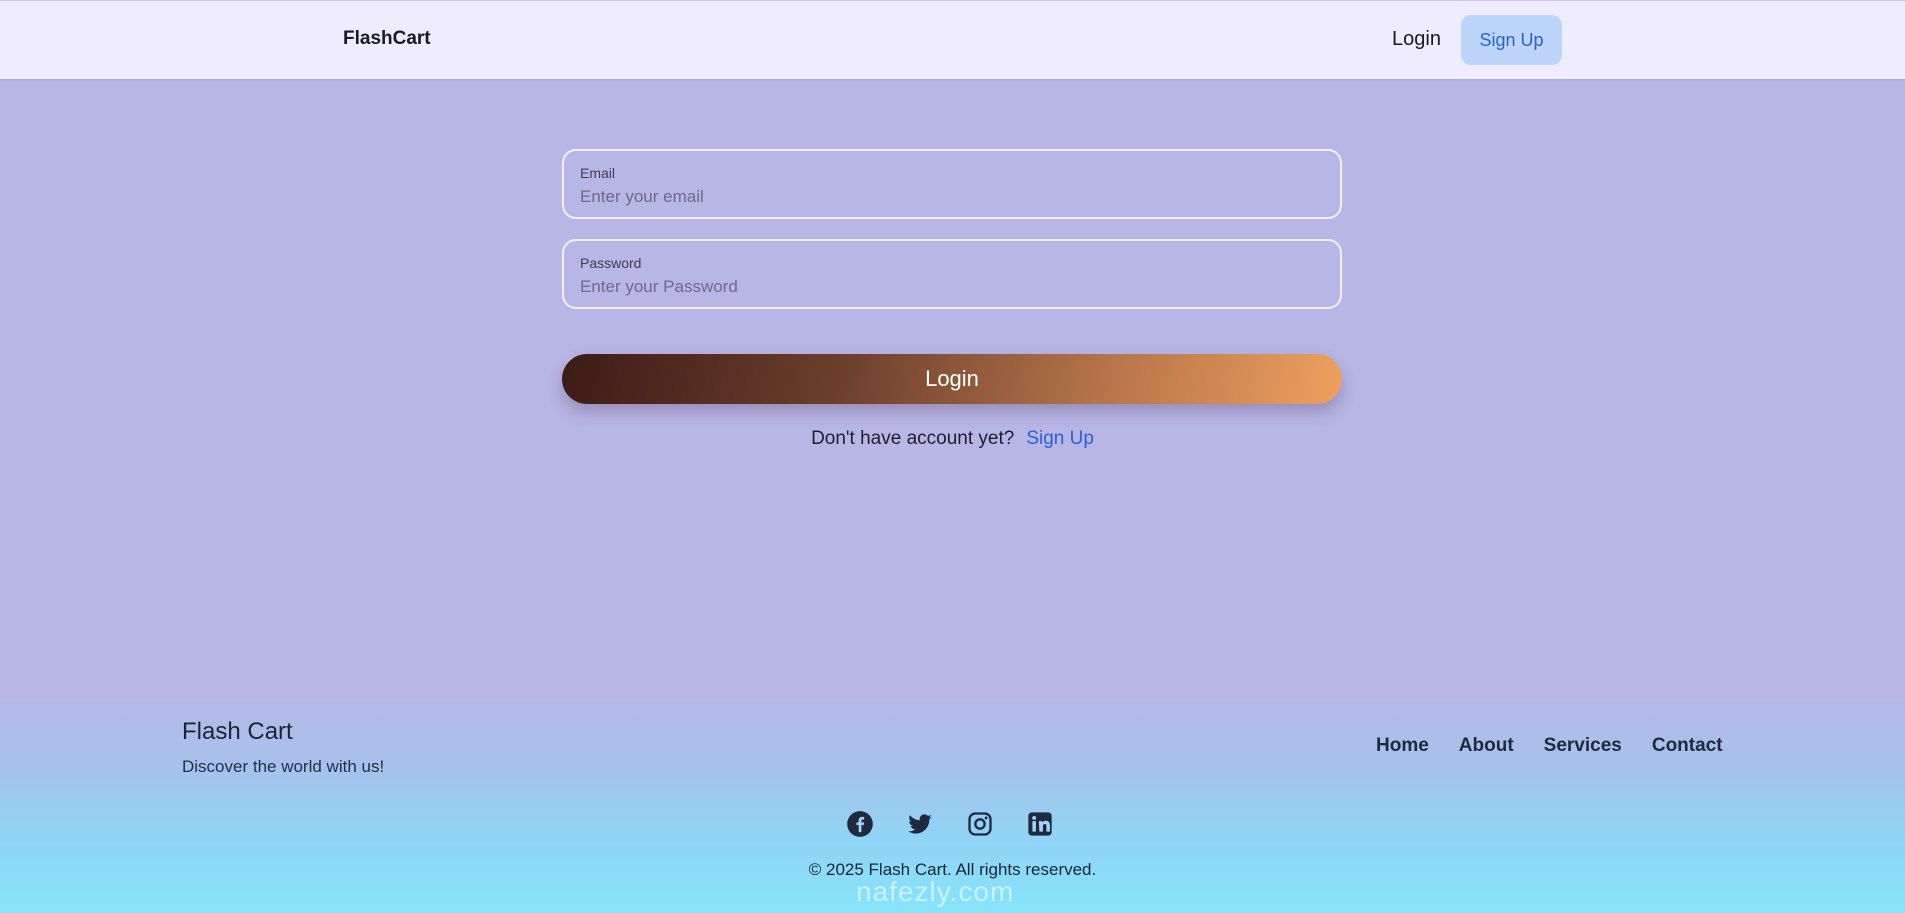 This screenshot has height=913, width=1905. I want to click on footer-link-about: About, so click(1486, 746).